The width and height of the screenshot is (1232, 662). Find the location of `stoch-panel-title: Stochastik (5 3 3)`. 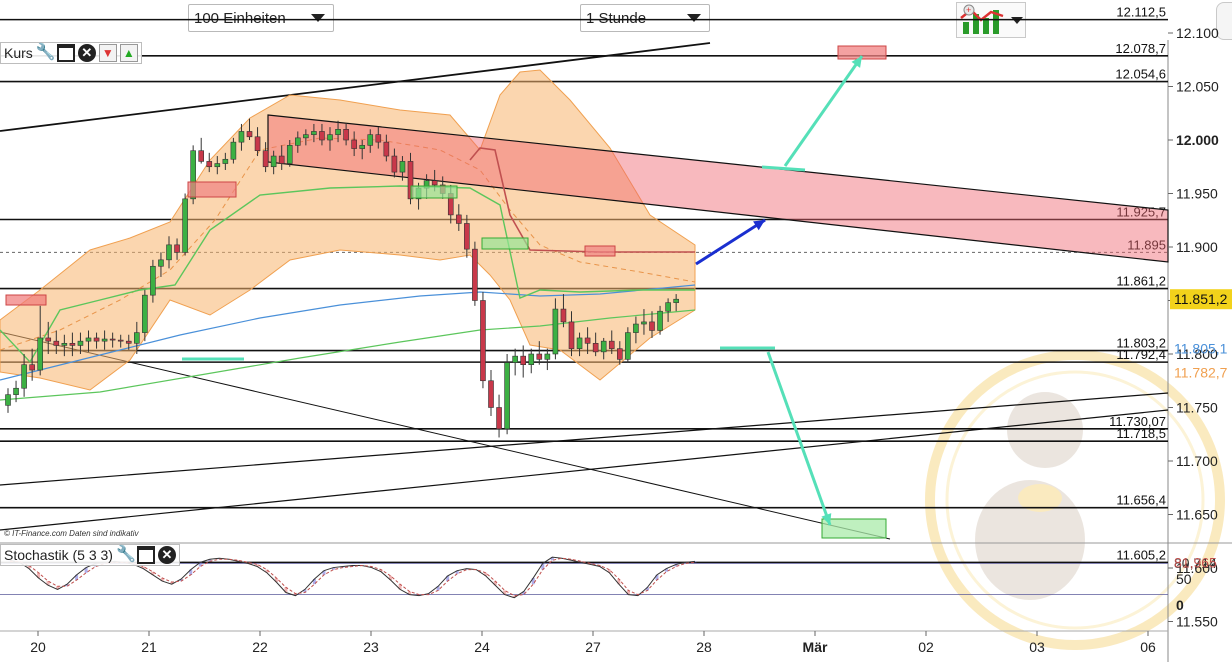

stoch-panel-title: Stochastik (5 3 3) is located at coordinates (58, 555).